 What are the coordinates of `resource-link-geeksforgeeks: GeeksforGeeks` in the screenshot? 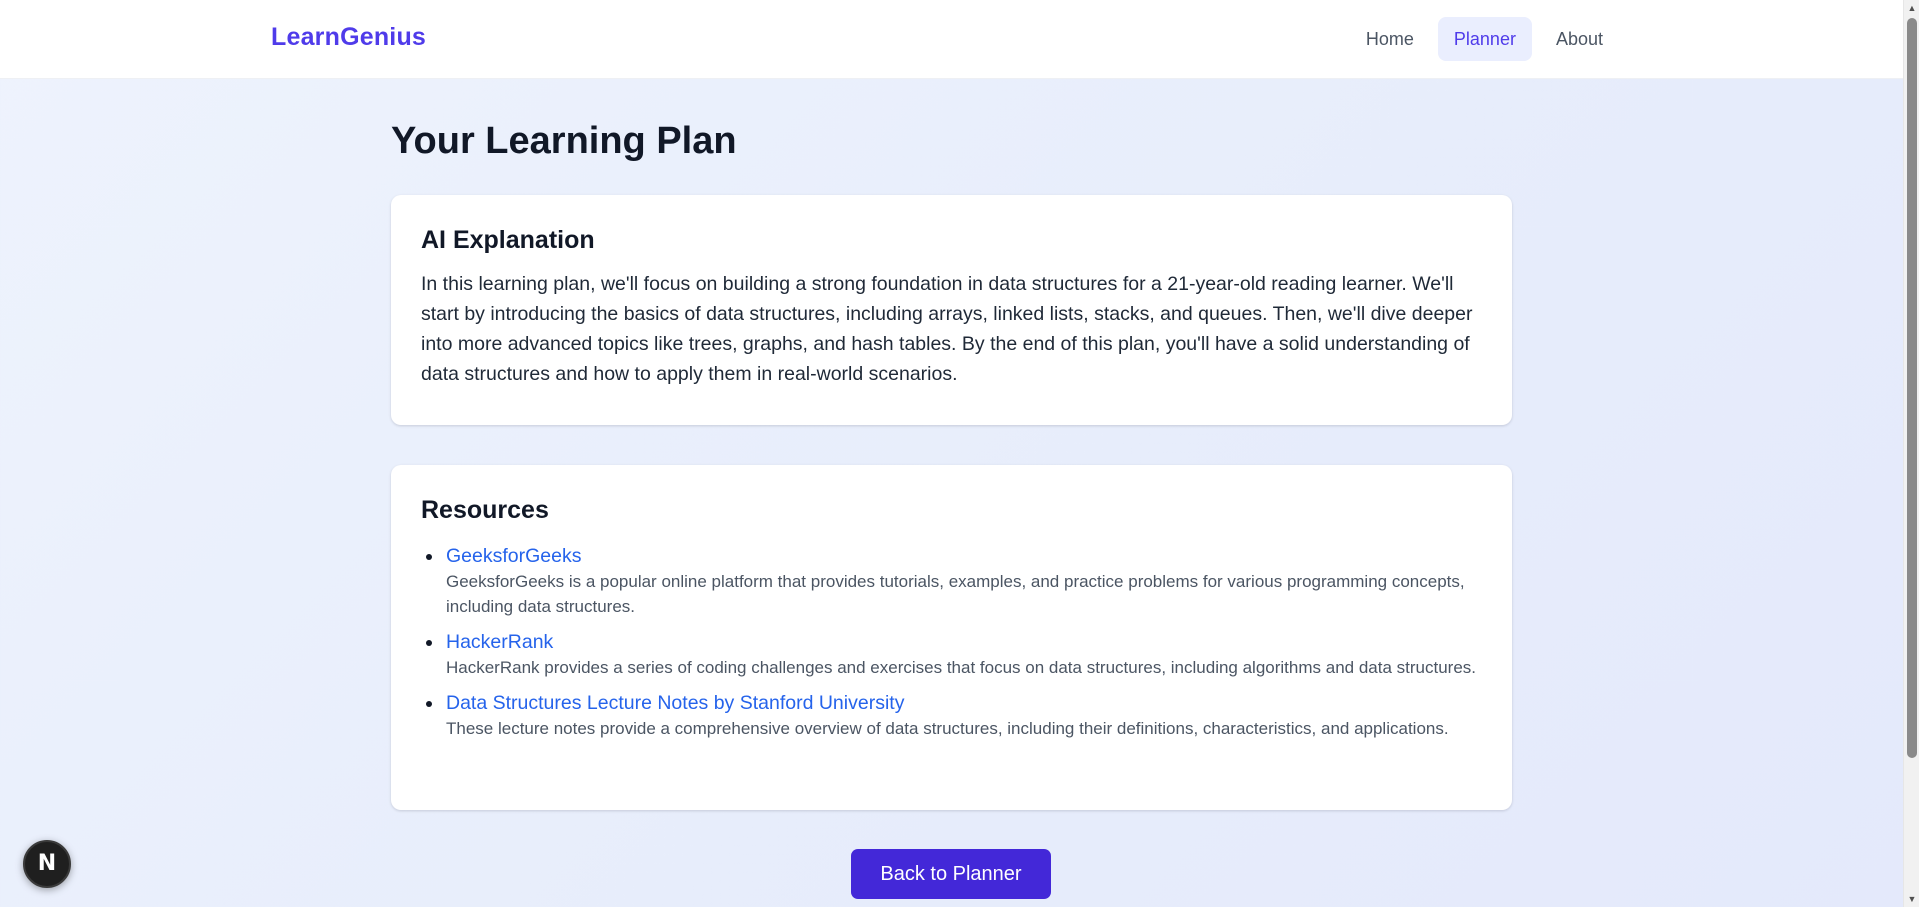 It's located at (964, 556).